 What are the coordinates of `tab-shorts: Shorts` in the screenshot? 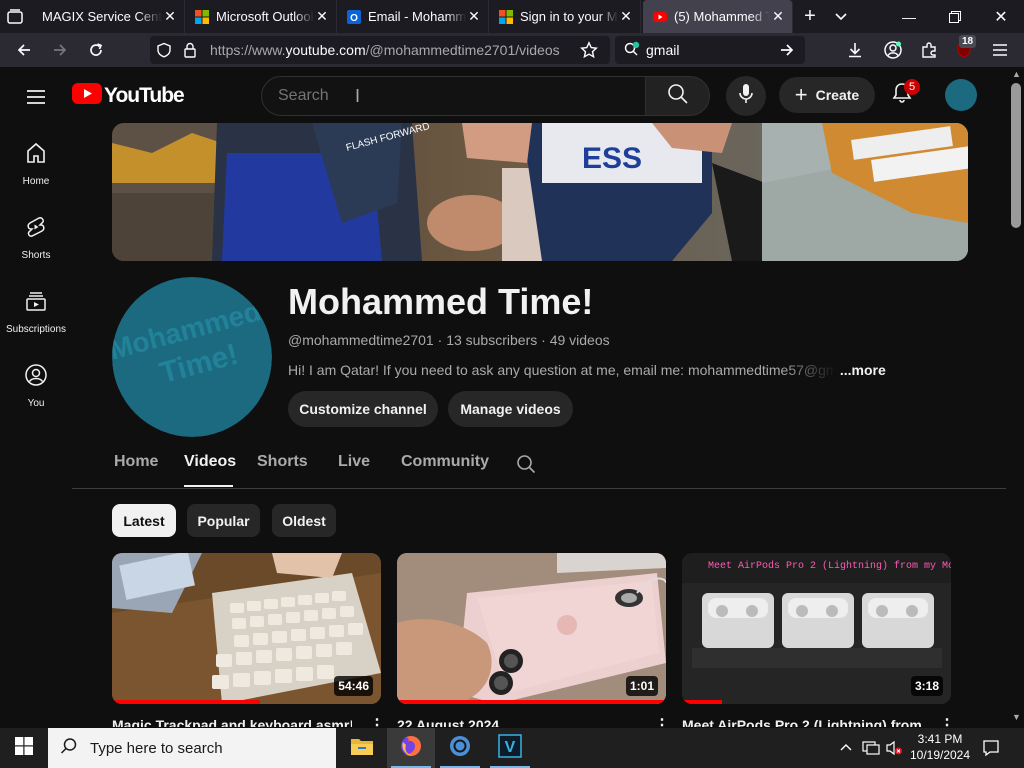 It's located at (282, 462).